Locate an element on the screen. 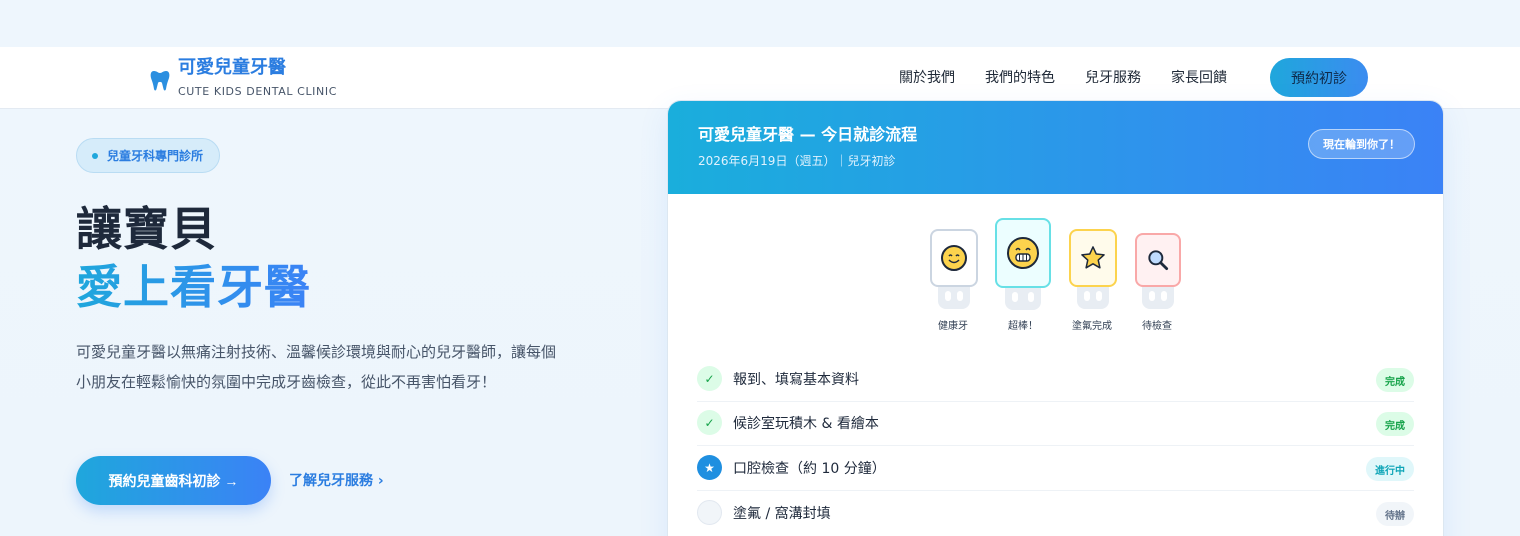  smile-face-icon is located at coordinates (954, 258).